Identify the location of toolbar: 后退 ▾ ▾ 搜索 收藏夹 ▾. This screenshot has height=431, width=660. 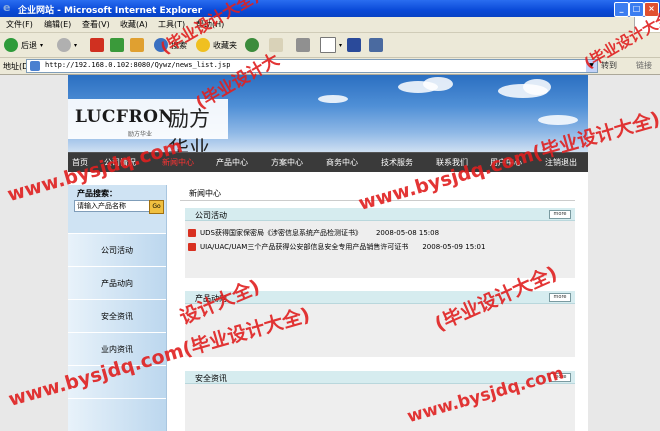
(330, 45).